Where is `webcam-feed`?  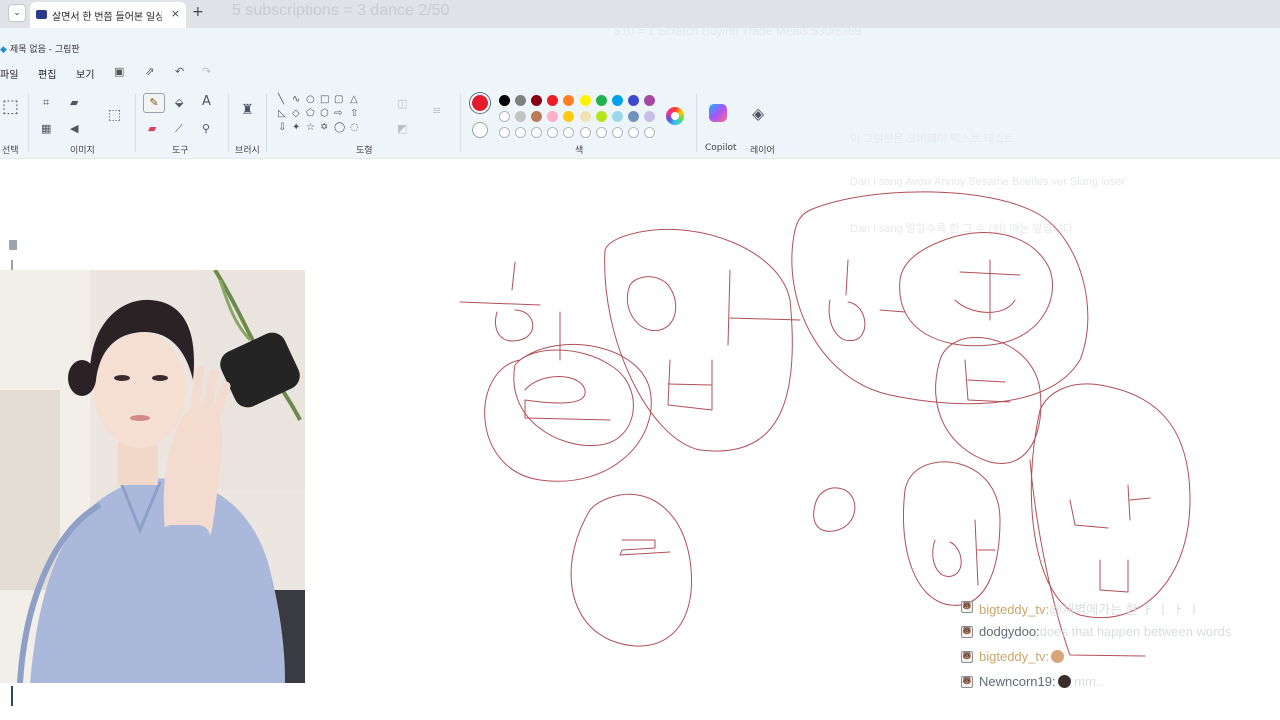 webcam-feed is located at coordinates (152, 476).